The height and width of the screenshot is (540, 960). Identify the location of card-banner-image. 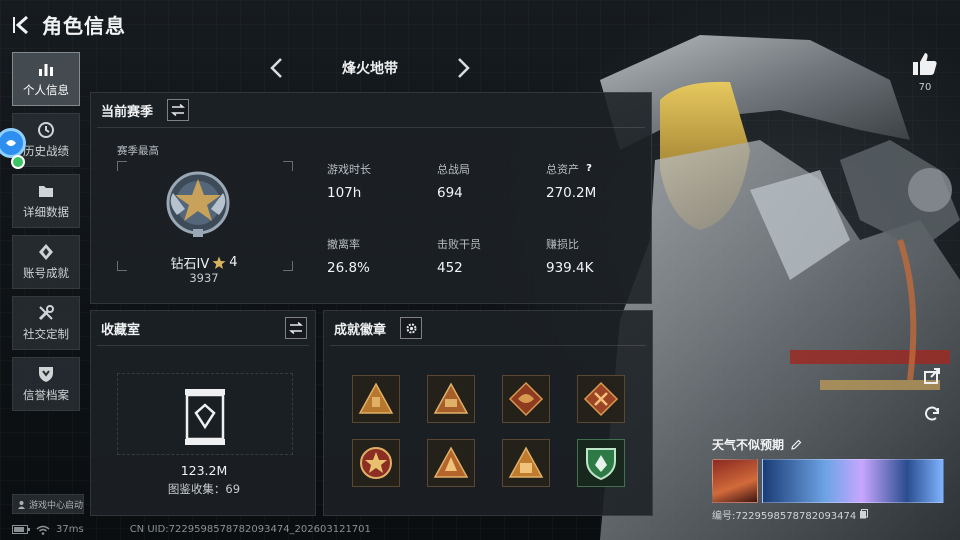
(853, 481).